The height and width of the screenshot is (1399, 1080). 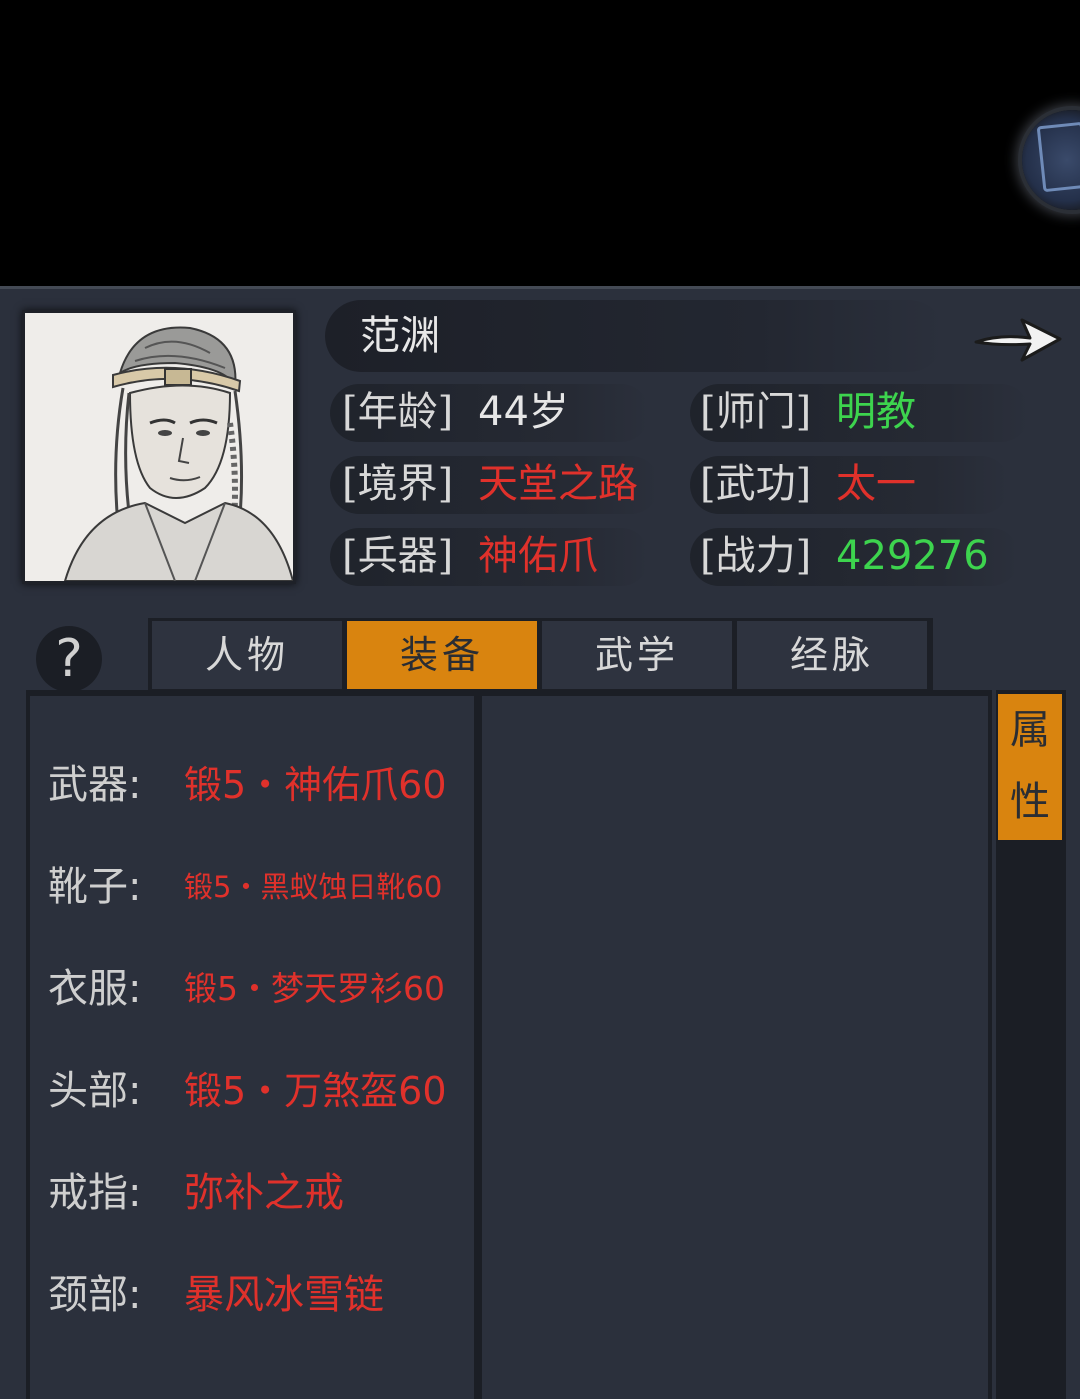 What do you see at coordinates (95, 1295) in the screenshot?
I see `slot-label-neck: 颈部:` at bounding box center [95, 1295].